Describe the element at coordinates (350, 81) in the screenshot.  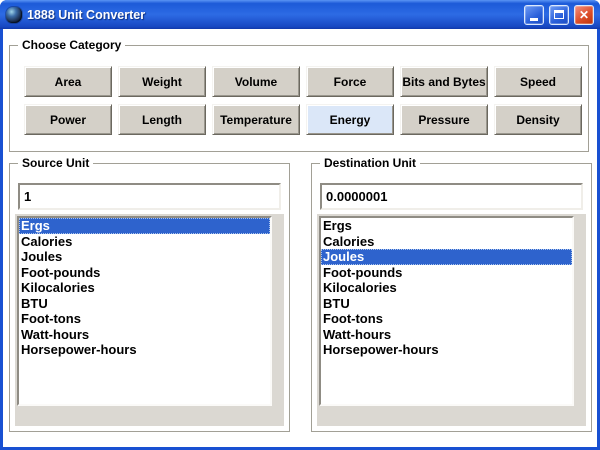
I see `category-button-force: Force` at that location.